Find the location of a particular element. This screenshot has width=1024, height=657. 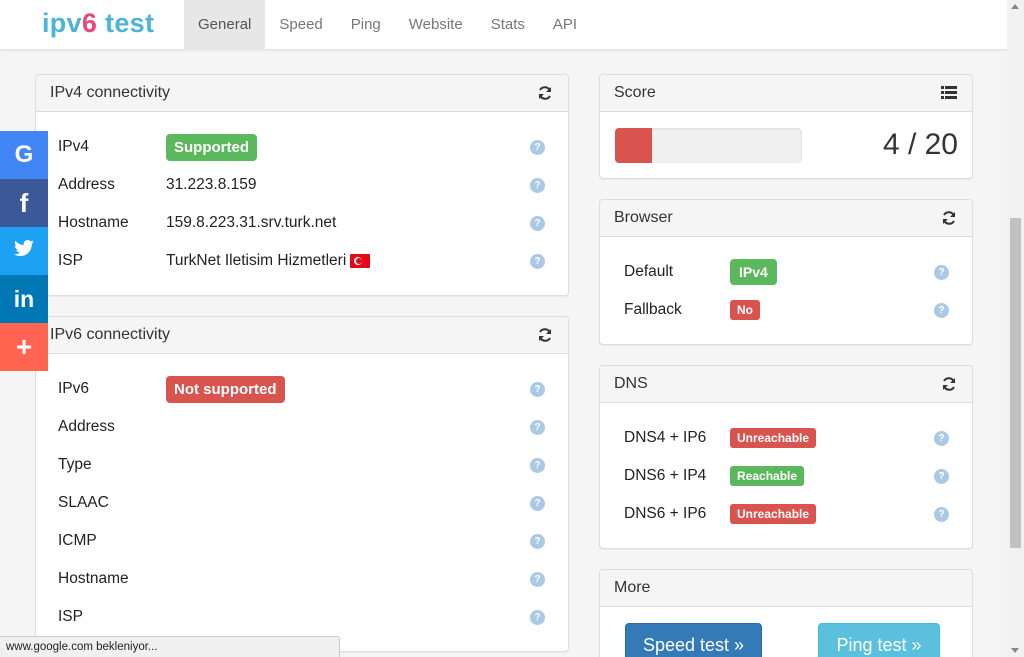

speed-test-button: Speed test » is located at coordinates (693, 640).